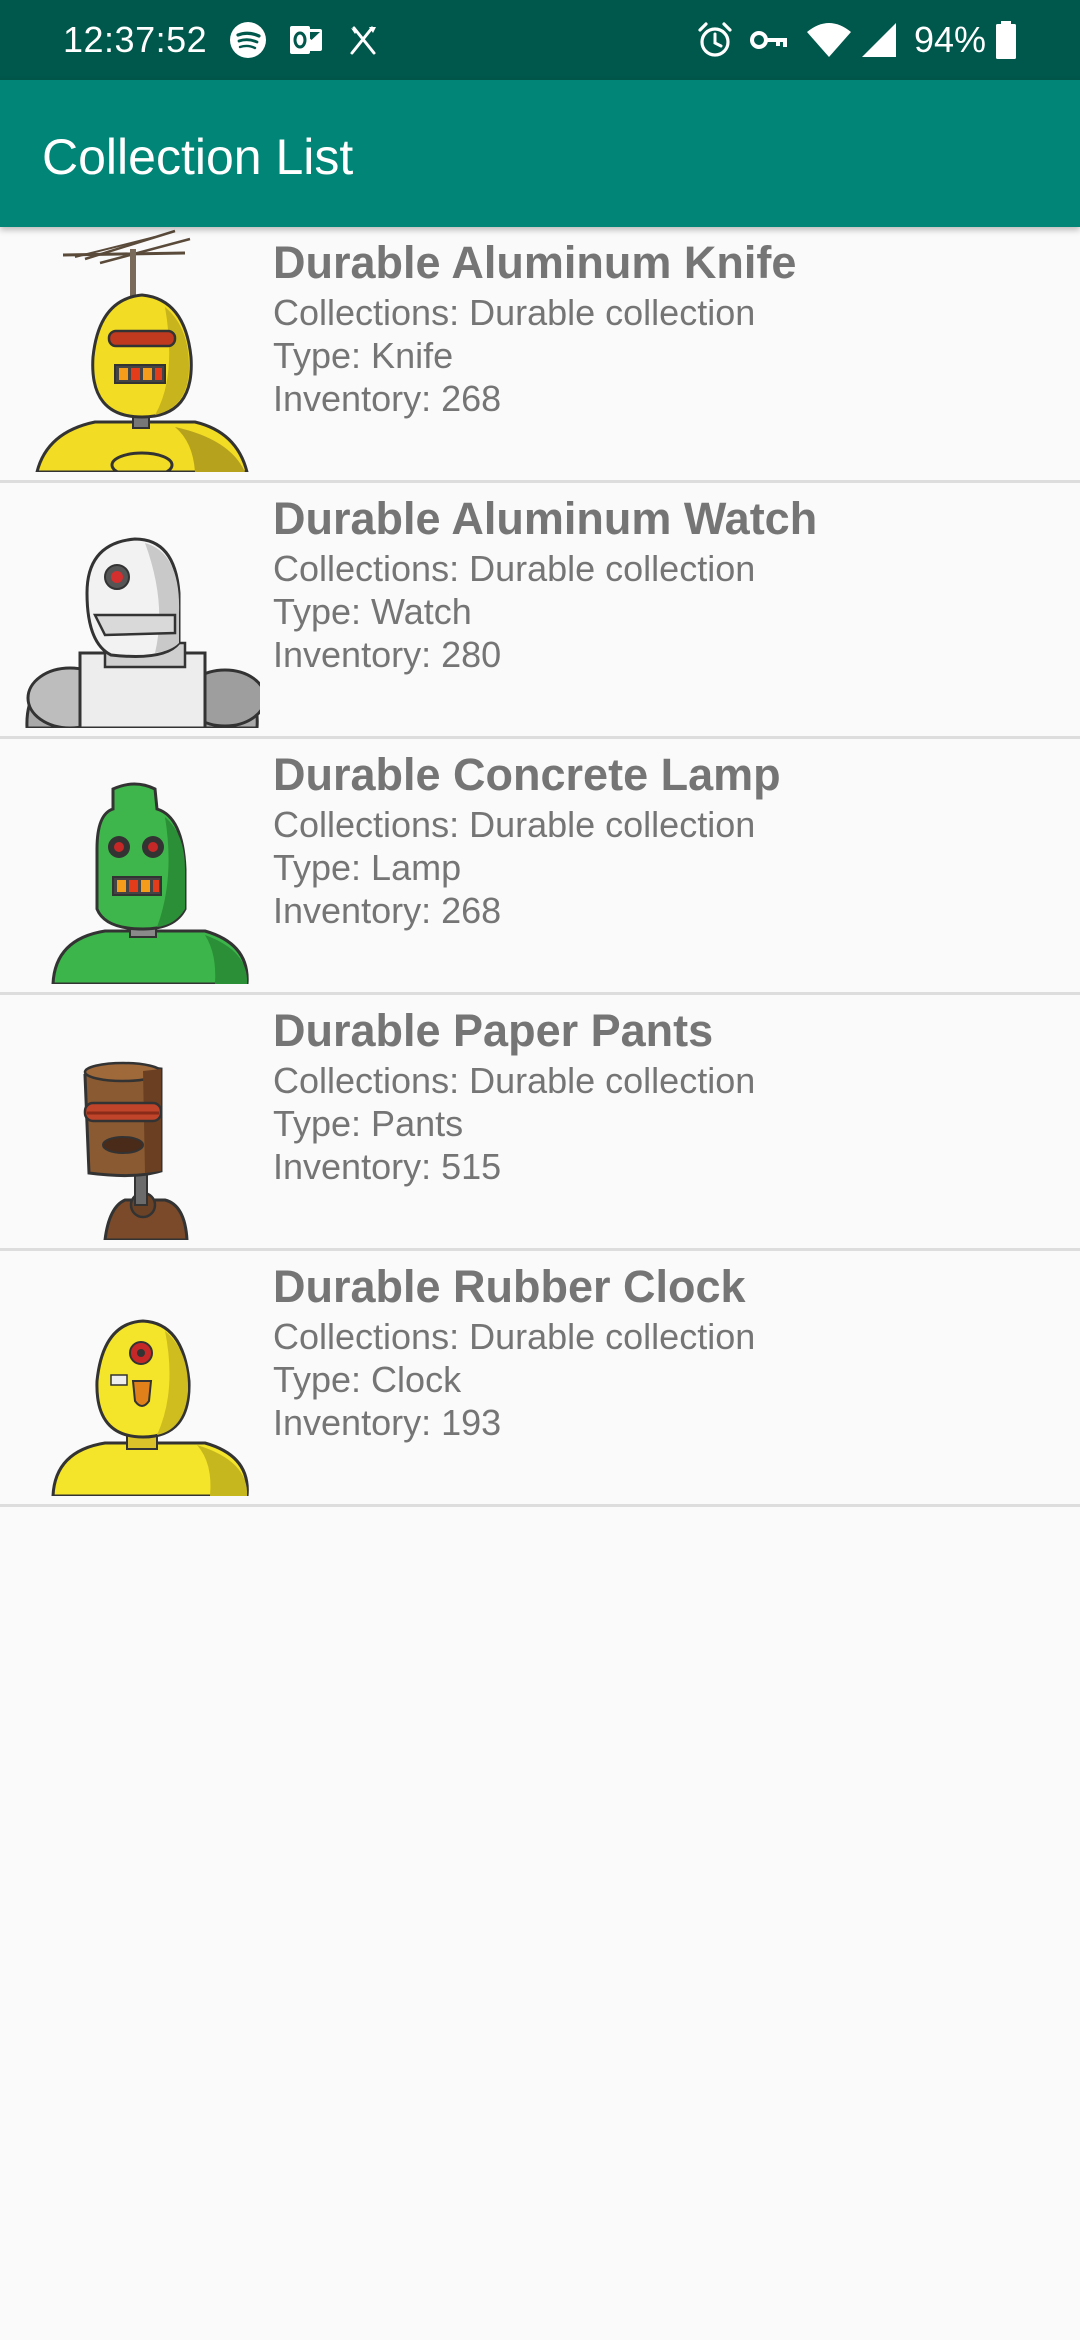 This screenshot has height=2340, width=1080. I want to click on white-robot-image, so click(142, 632).